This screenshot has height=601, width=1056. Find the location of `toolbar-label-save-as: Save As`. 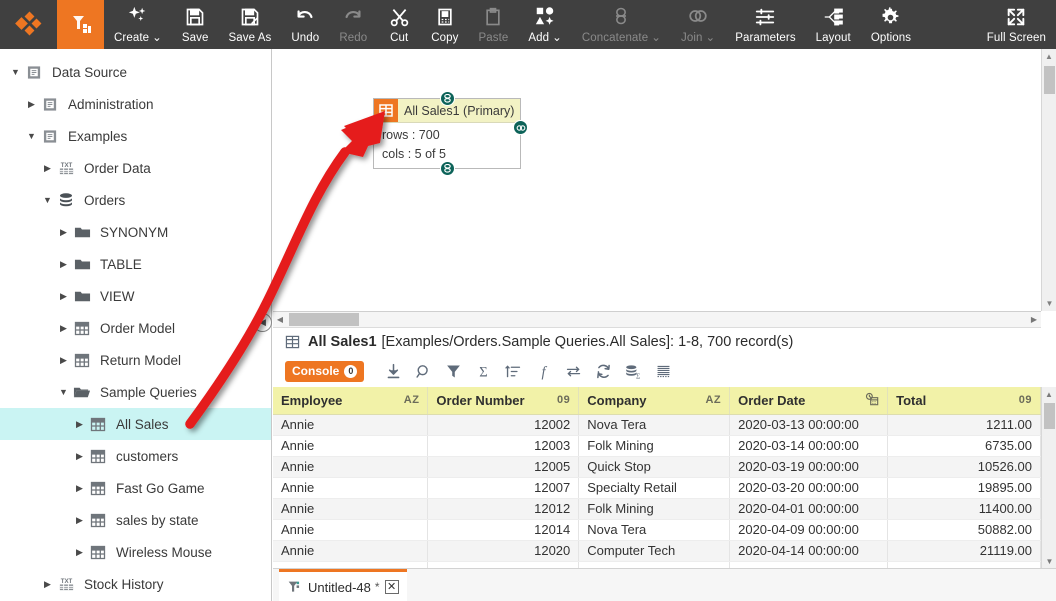

toolbar-label-save-as: Save As is located at coordinates (250, 38).